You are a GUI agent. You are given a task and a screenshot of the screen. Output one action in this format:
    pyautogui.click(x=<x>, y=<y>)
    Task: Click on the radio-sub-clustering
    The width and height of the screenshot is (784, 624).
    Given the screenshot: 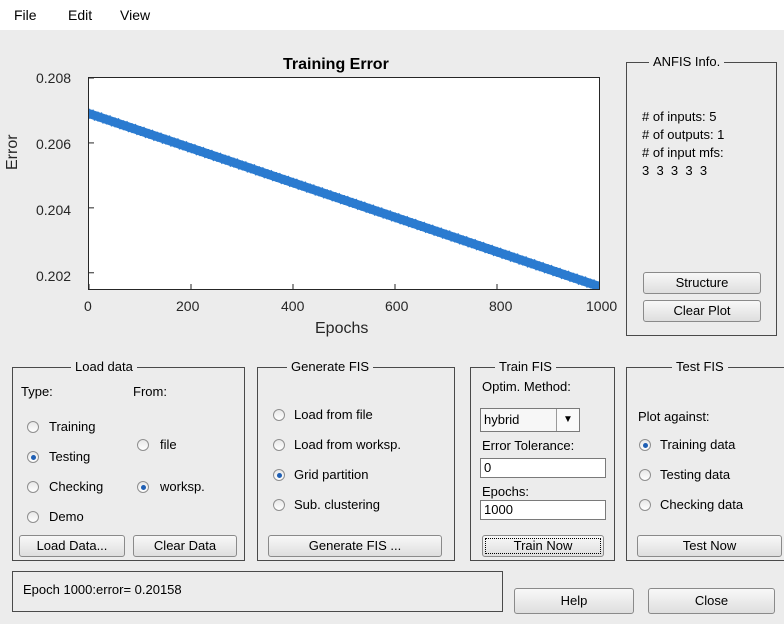 What is the action you would take?
    pyautogui.click(x=279, y=505)
    